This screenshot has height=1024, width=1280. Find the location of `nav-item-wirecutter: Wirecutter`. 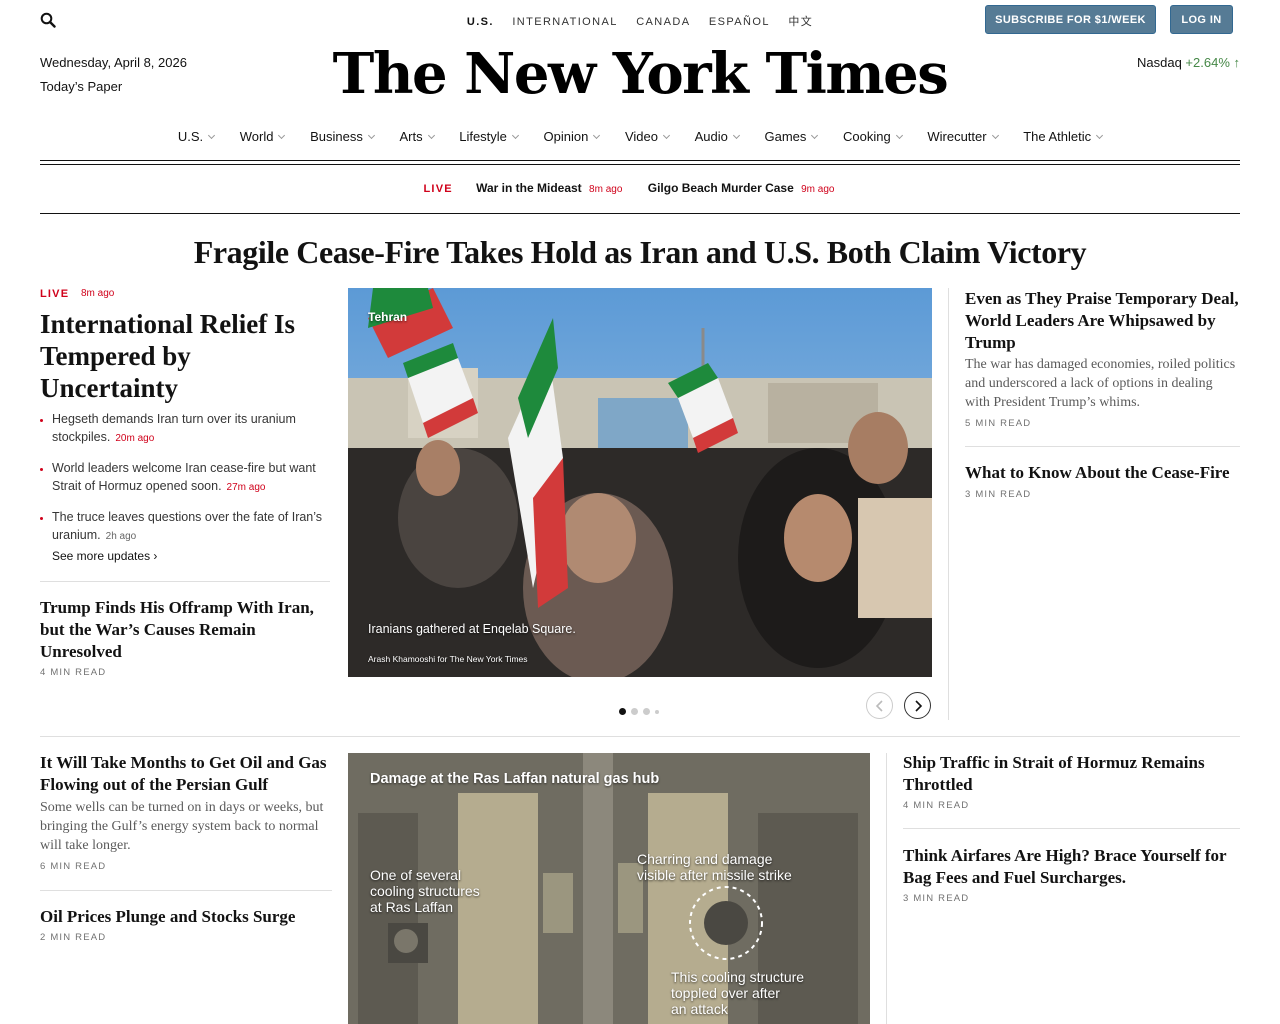

nav-item-wirecutter: Wirecutter is located at coordinates (963, 136).